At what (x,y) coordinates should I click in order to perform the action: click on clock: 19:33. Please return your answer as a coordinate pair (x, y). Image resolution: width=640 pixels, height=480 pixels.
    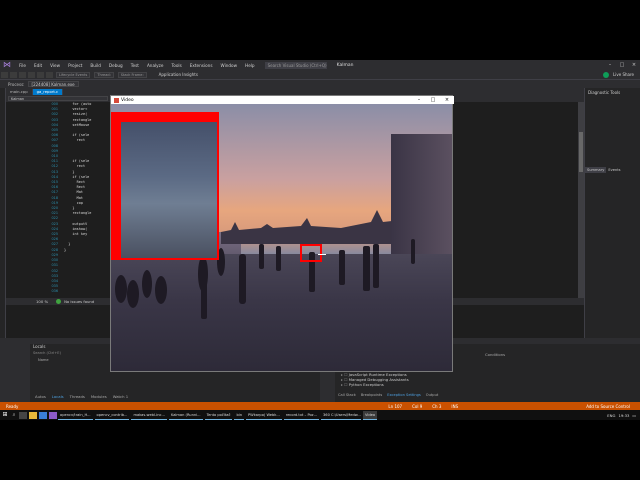
    Looking at the image, I should click on (623, 415).